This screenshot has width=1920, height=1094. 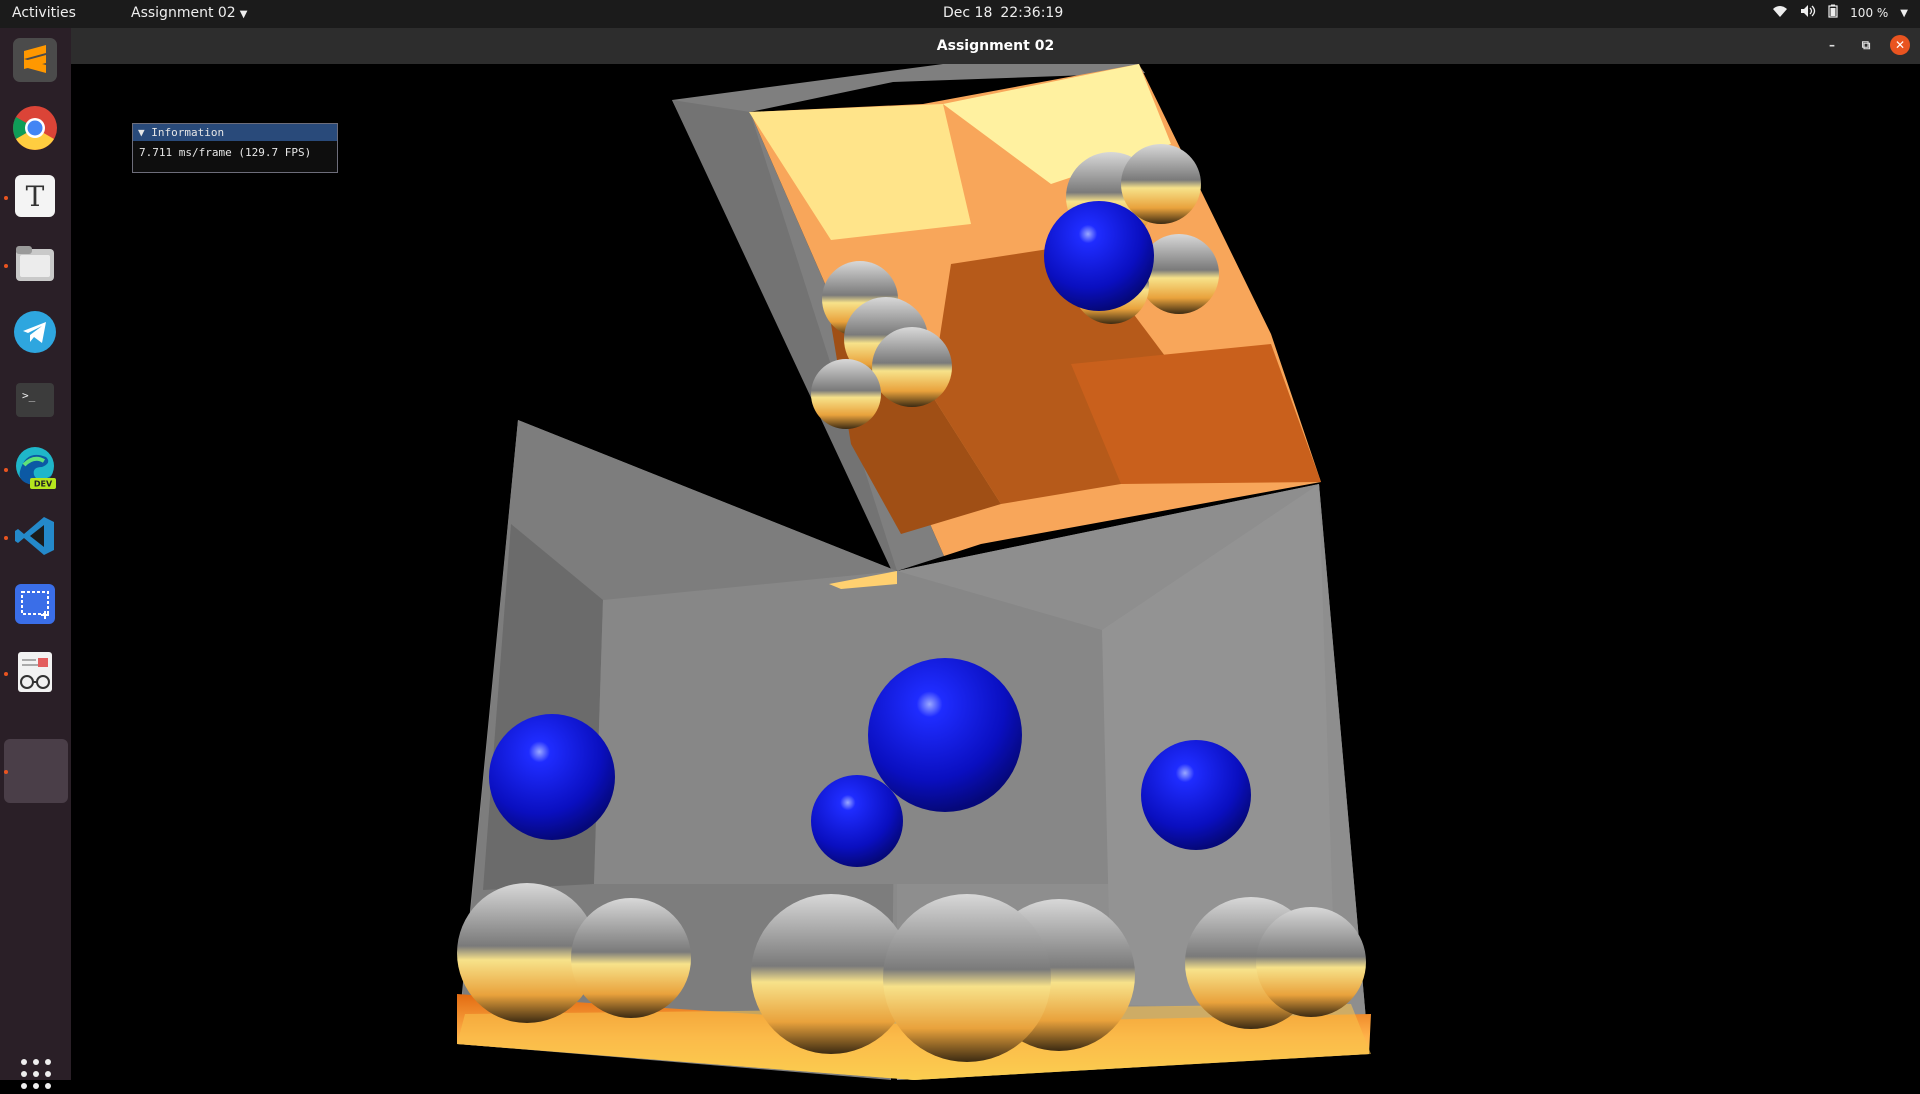 I want to click on document-viewer-icon, so click(x=35, y=672).